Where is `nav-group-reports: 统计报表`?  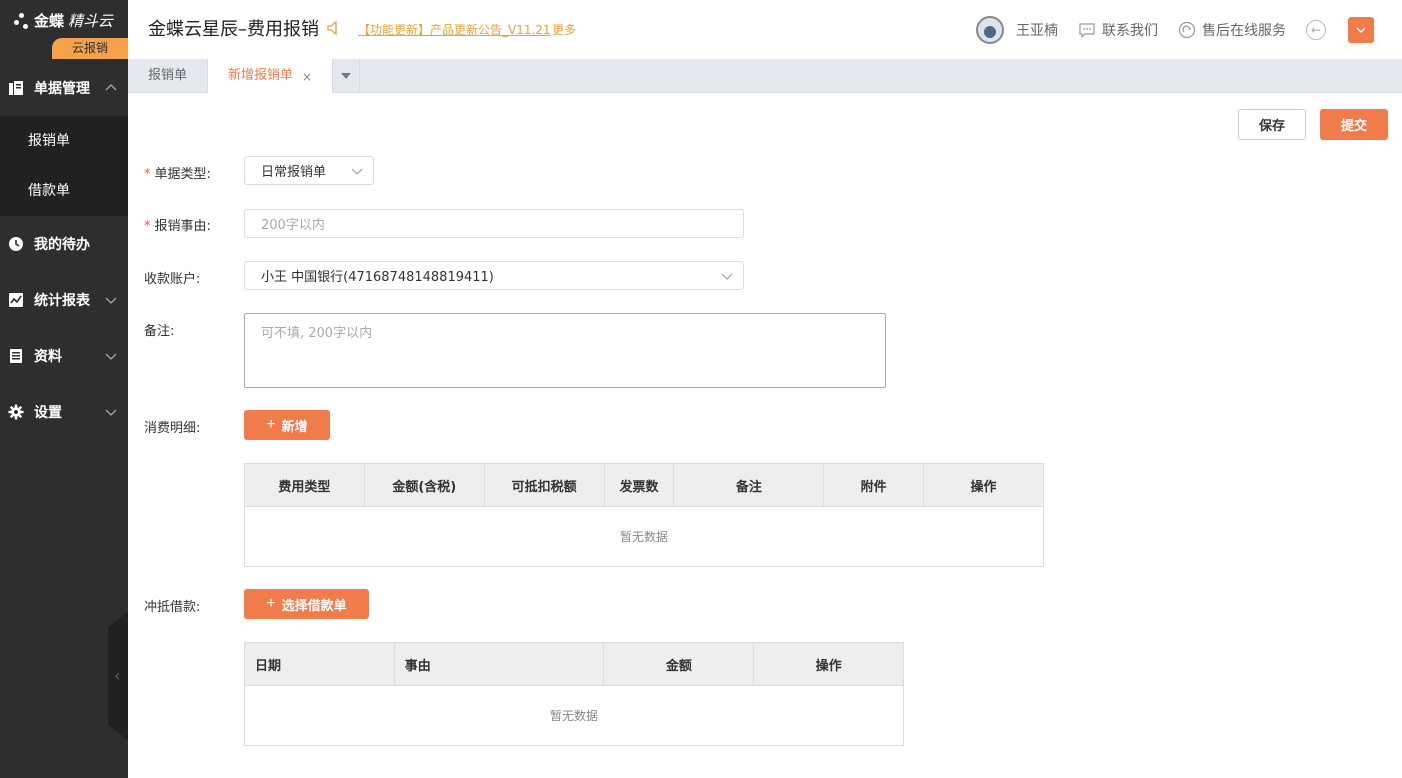
nav-group-reports: 统计报表 is located at coordinates (64, 300).